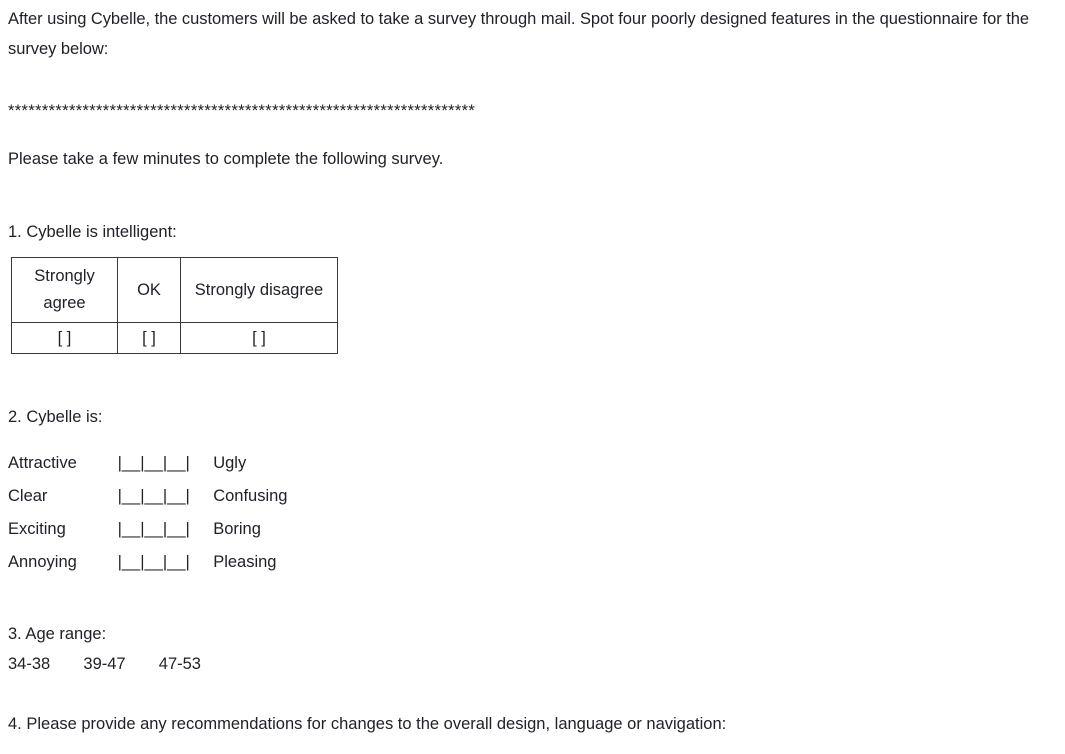 This screenshot has width=1065, height=754. I want to click on checkbox-ok: [ ], so click(149, 338).